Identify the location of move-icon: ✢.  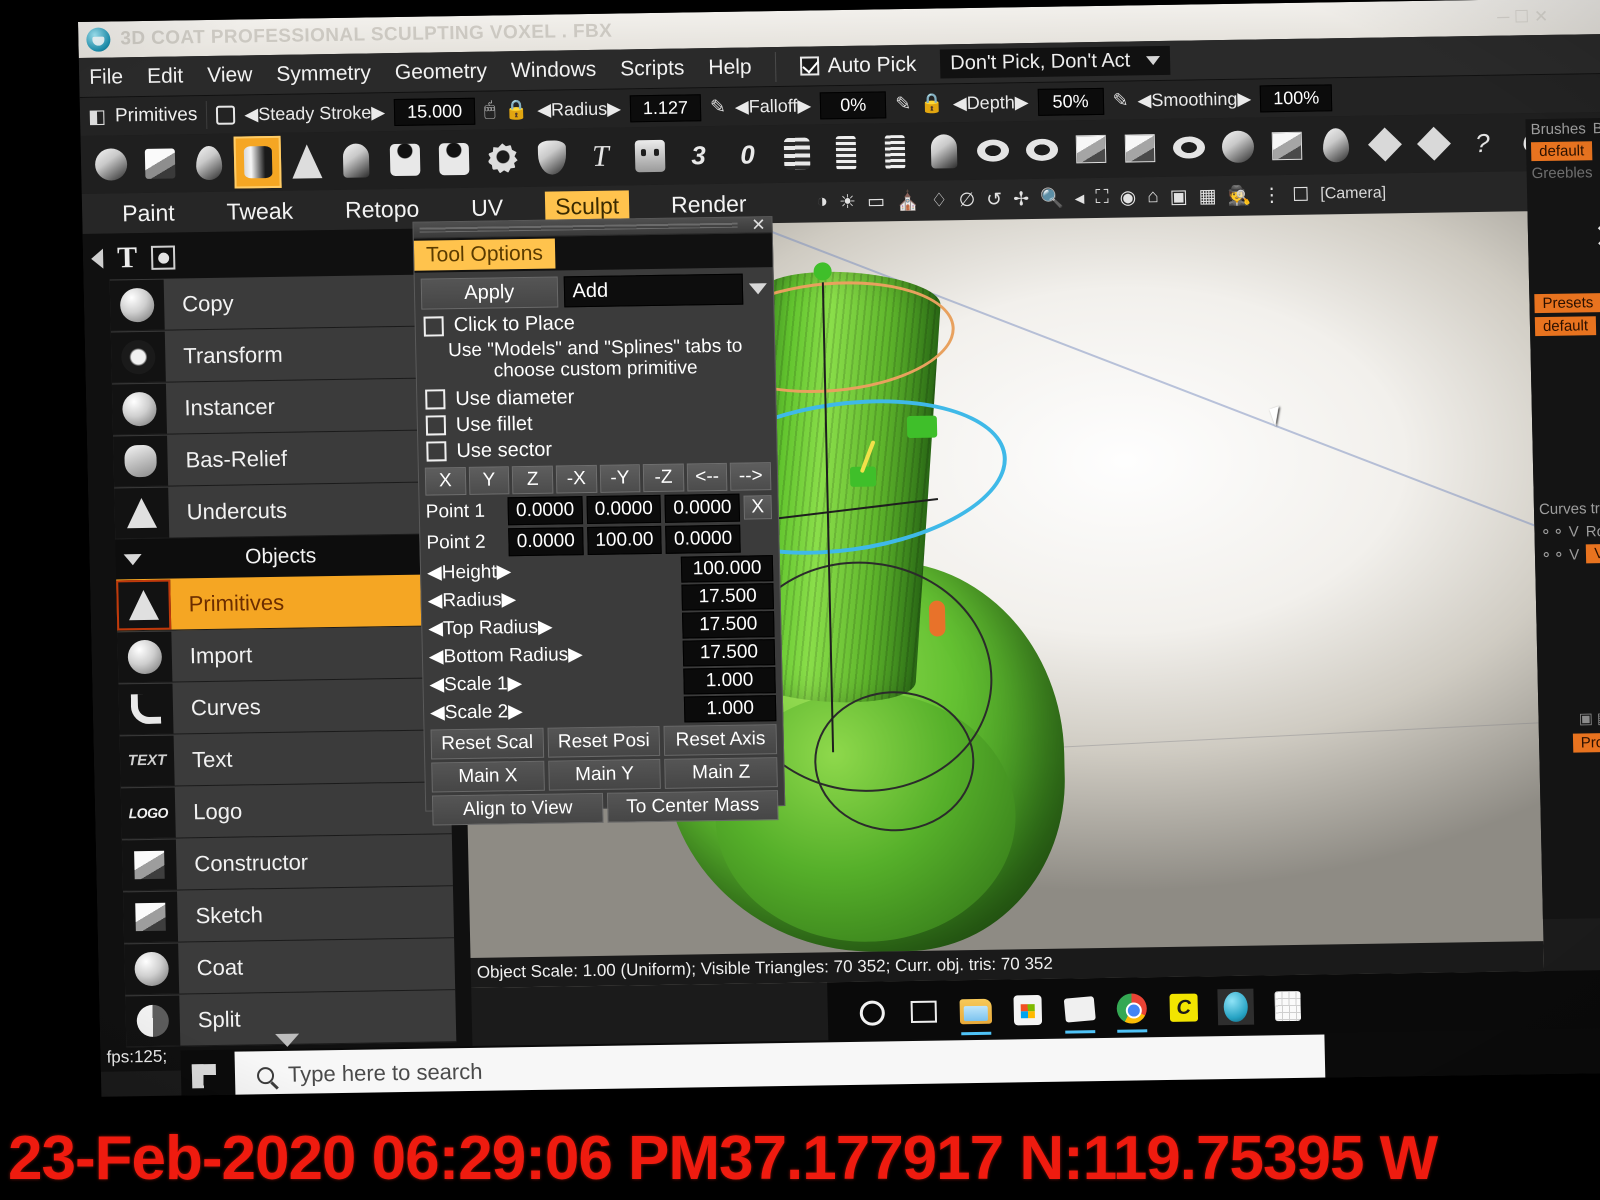
(1021, 199).